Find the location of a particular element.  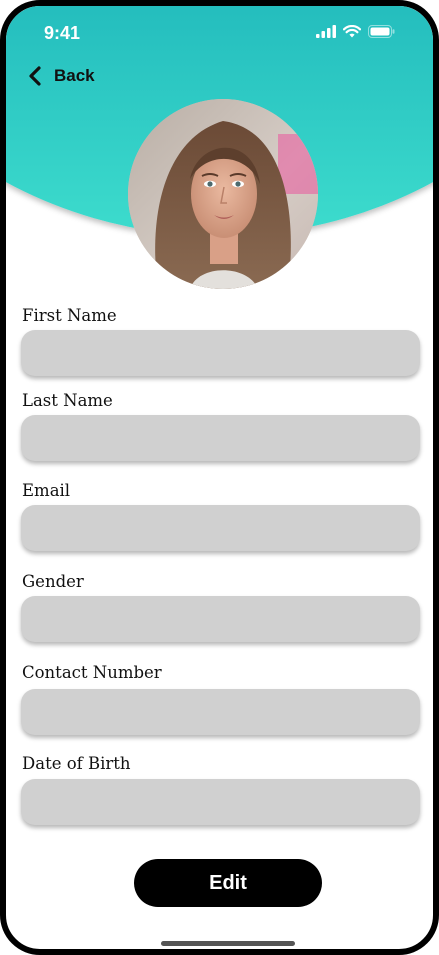

last-name-label: Last Name is located at coordinates (67, 400).